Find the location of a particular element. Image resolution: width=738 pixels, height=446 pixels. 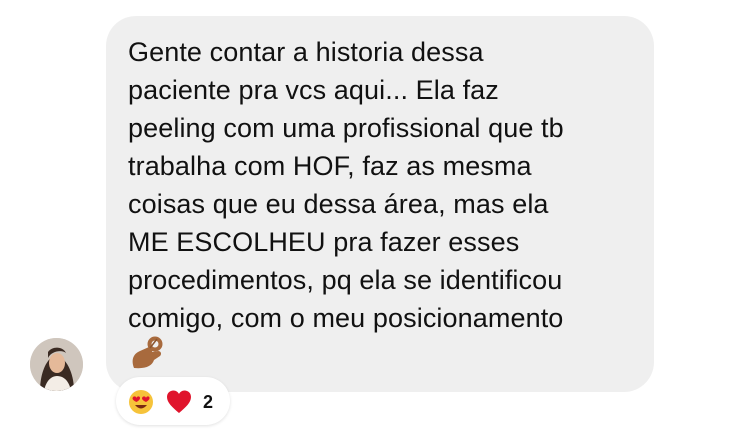

avatar is located at coordinates (56, 364).